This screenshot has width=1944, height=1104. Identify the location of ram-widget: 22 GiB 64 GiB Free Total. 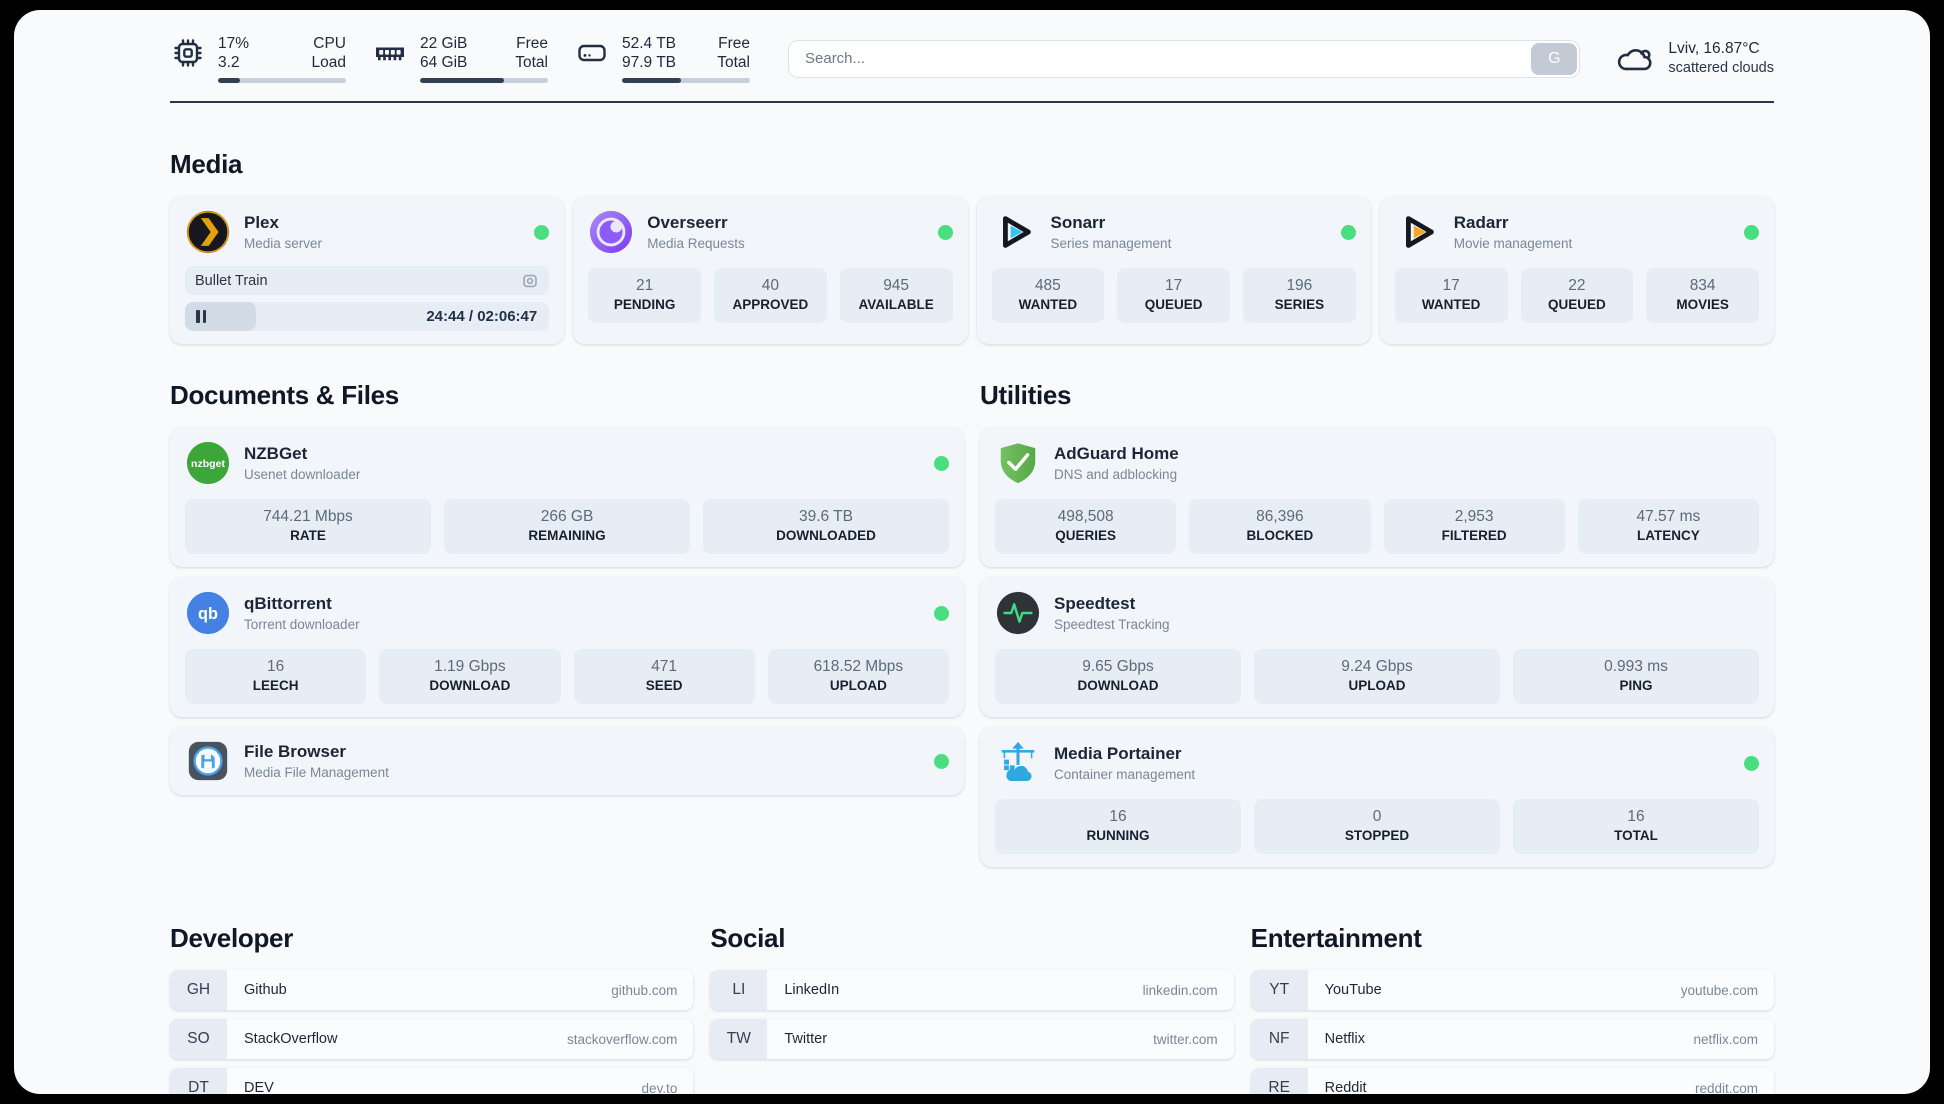
(460, 58).